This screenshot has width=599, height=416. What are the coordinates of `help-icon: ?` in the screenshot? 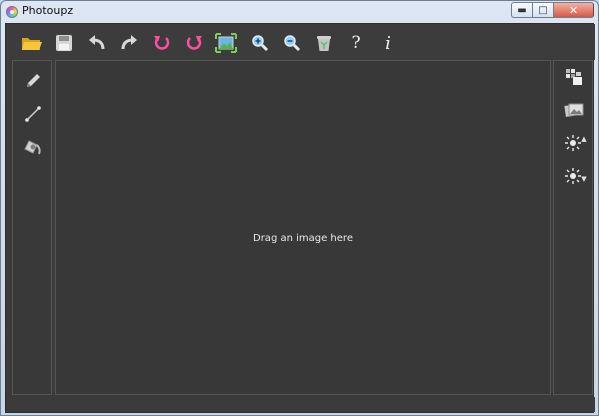 It's located at (356, 43).